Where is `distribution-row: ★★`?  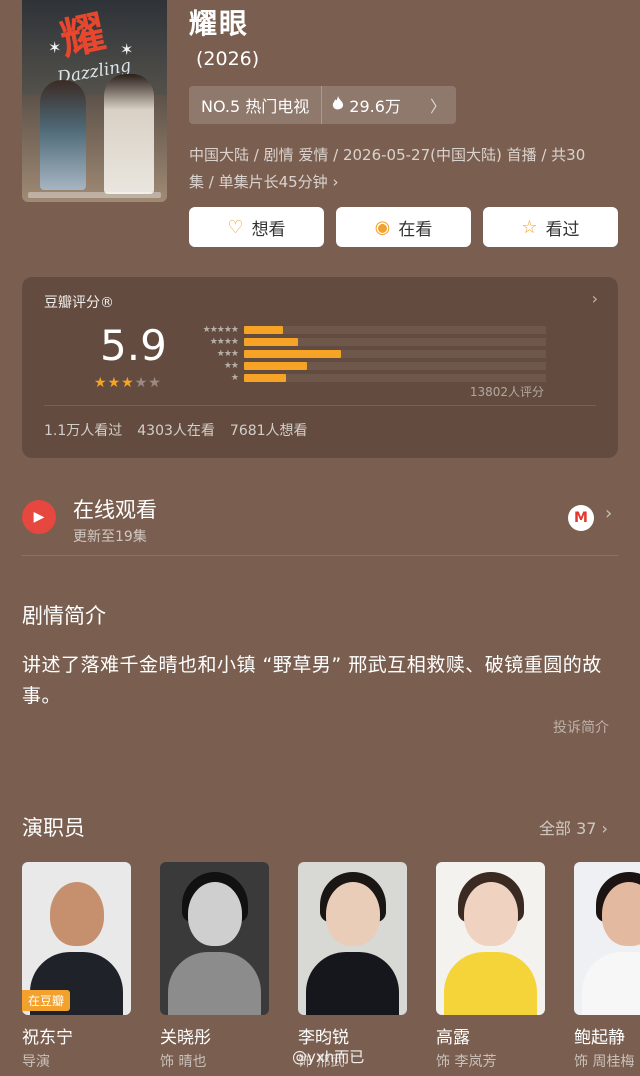 distribution-row: ★★ is located at coordinates (366, 366).